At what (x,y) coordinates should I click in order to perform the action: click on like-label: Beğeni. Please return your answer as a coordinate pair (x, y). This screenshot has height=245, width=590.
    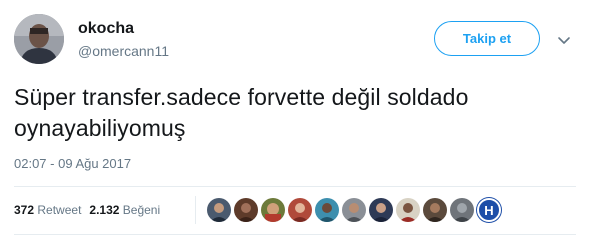
    Looking at the image, I should click on (141, 210).